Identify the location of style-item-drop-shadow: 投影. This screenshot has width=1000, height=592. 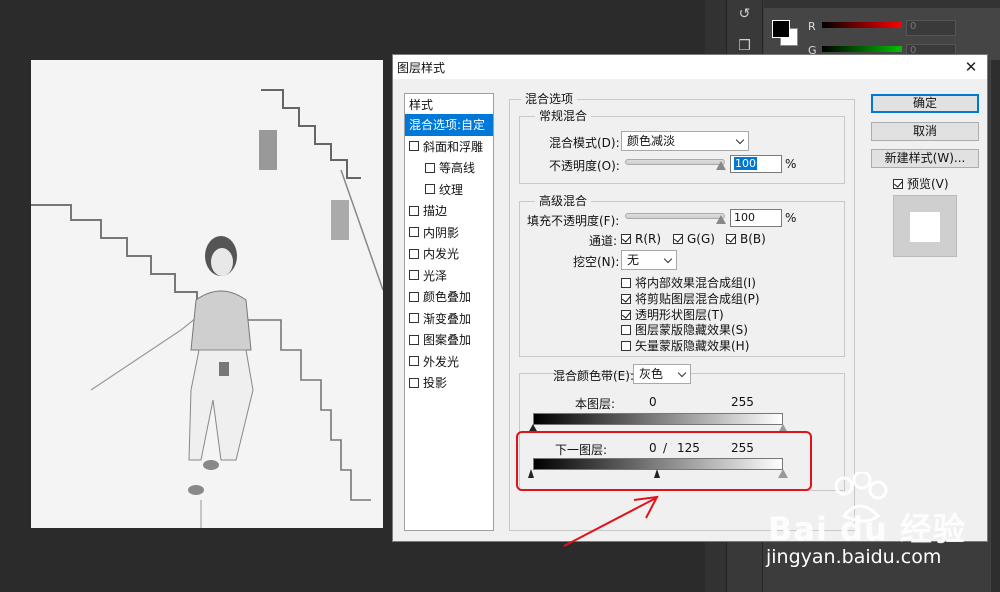
(449, 383).